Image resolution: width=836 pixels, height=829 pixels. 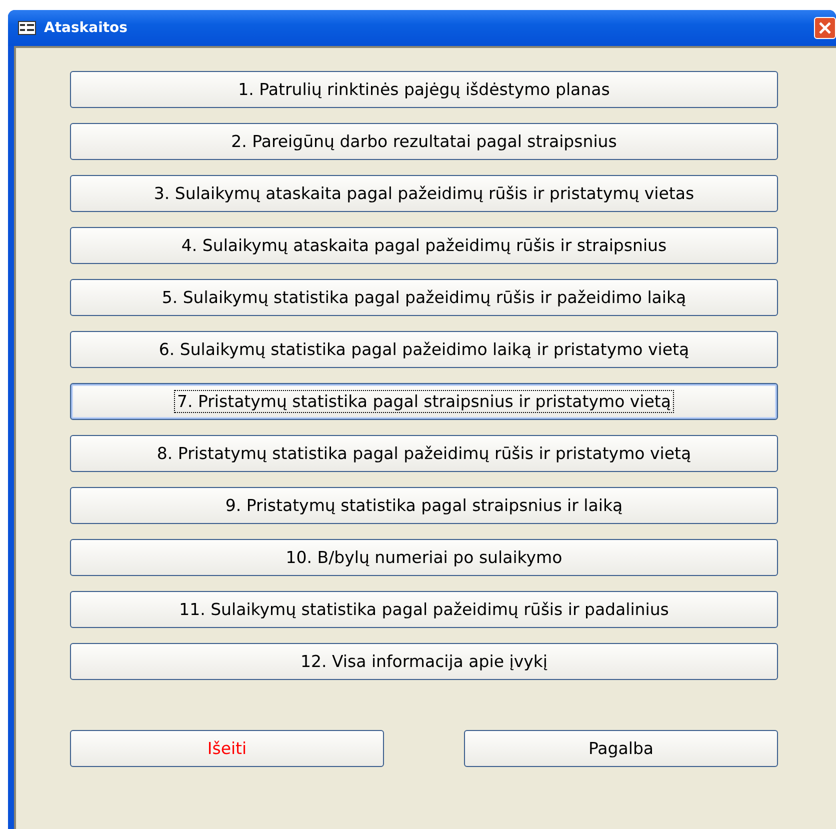 I want to click on report-button: 7. Pristatymų statistika pagal straipsnius ir pristatymo vietą, so click(x=424, y=401).